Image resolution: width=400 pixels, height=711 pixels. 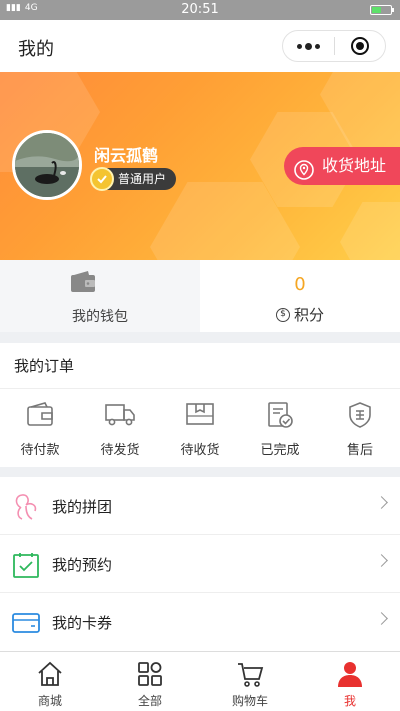 I want to click on home-icon, so click(x=50, y=673).